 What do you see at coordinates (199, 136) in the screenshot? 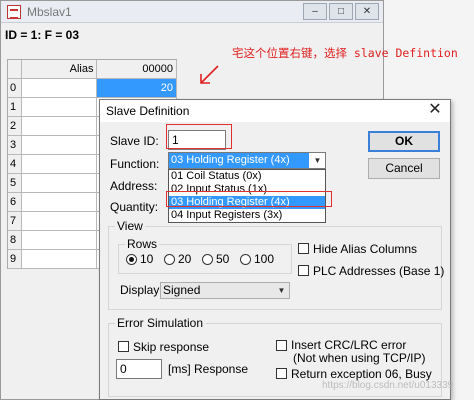
I see `highlight-box-slave-id` at bounding box center [199, 136].